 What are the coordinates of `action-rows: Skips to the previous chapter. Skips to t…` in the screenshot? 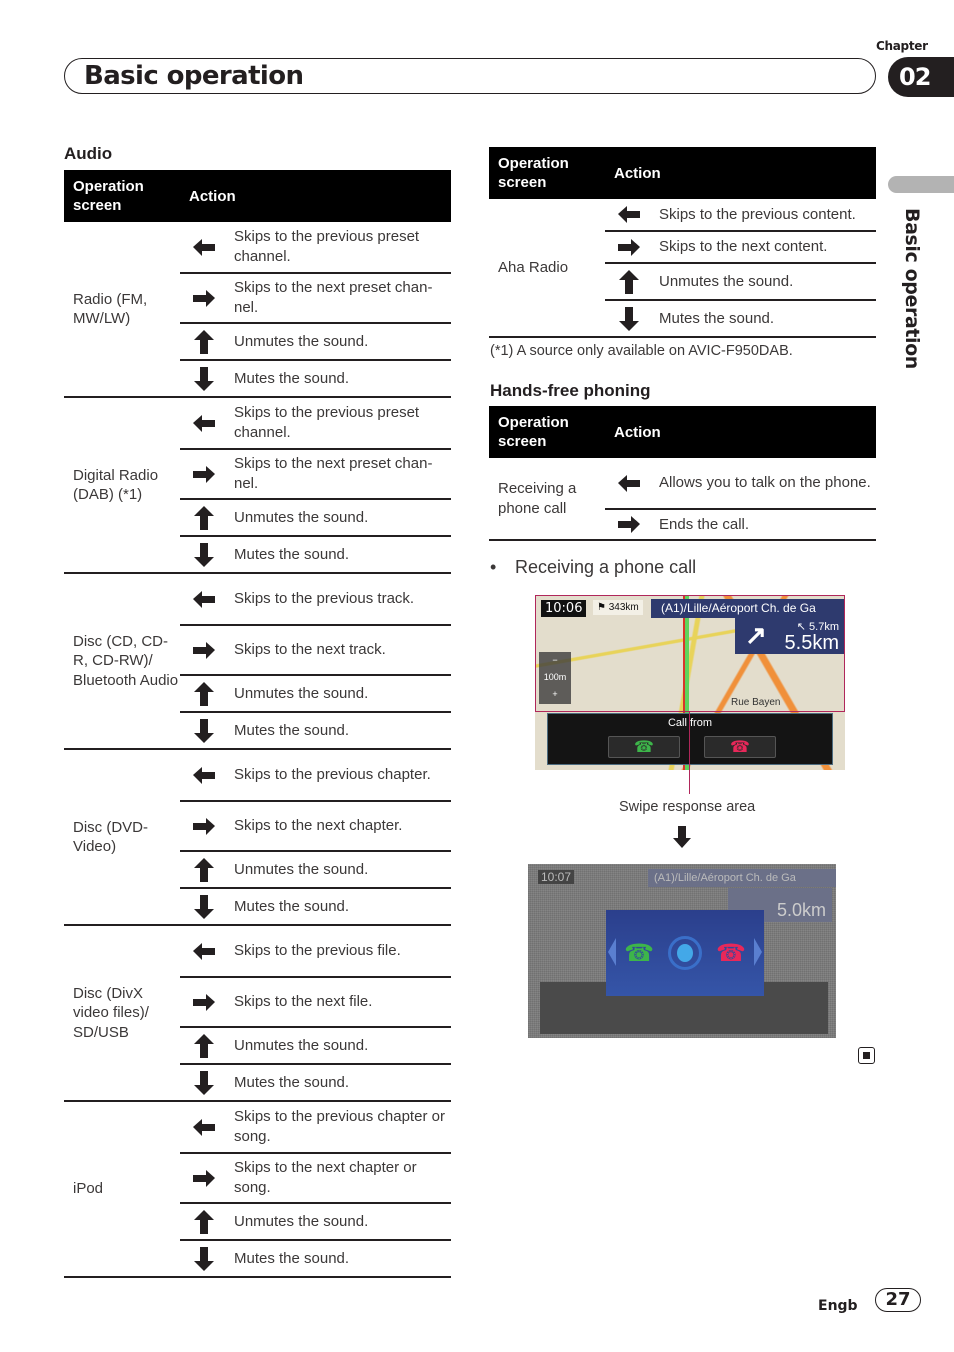 It's located at (315, 837).